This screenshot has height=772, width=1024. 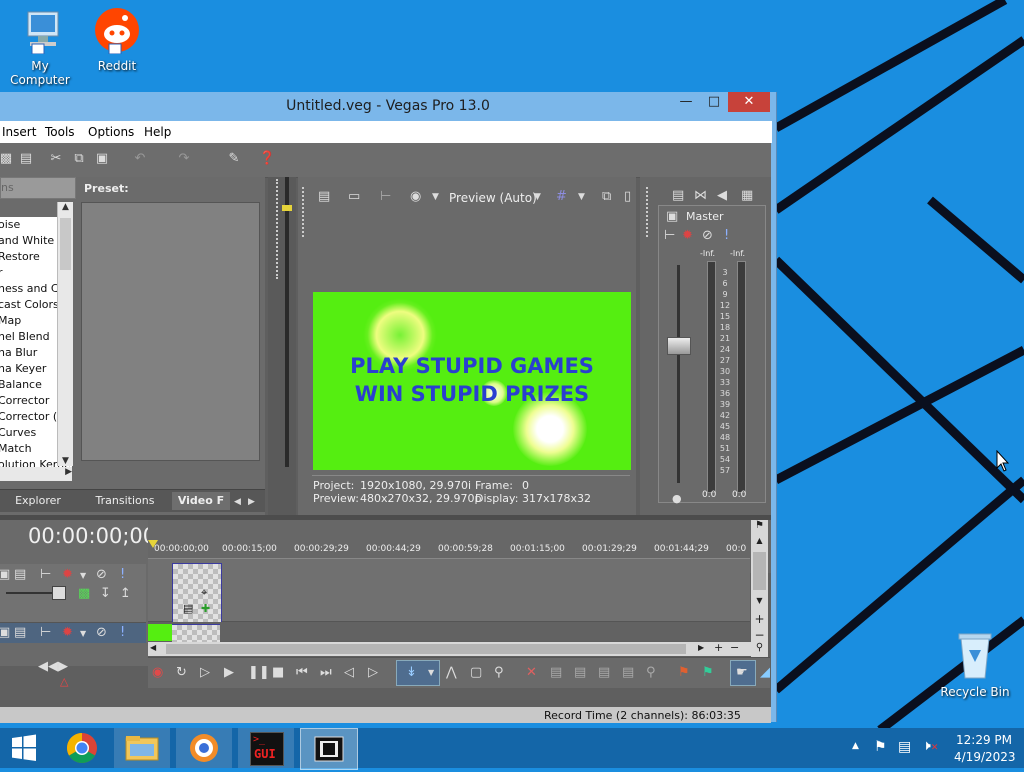 What do you see at coordinates (985, 757) in the screenshot?
I see `clock-date: 4/19/2023` at bounding box center [985, 757].